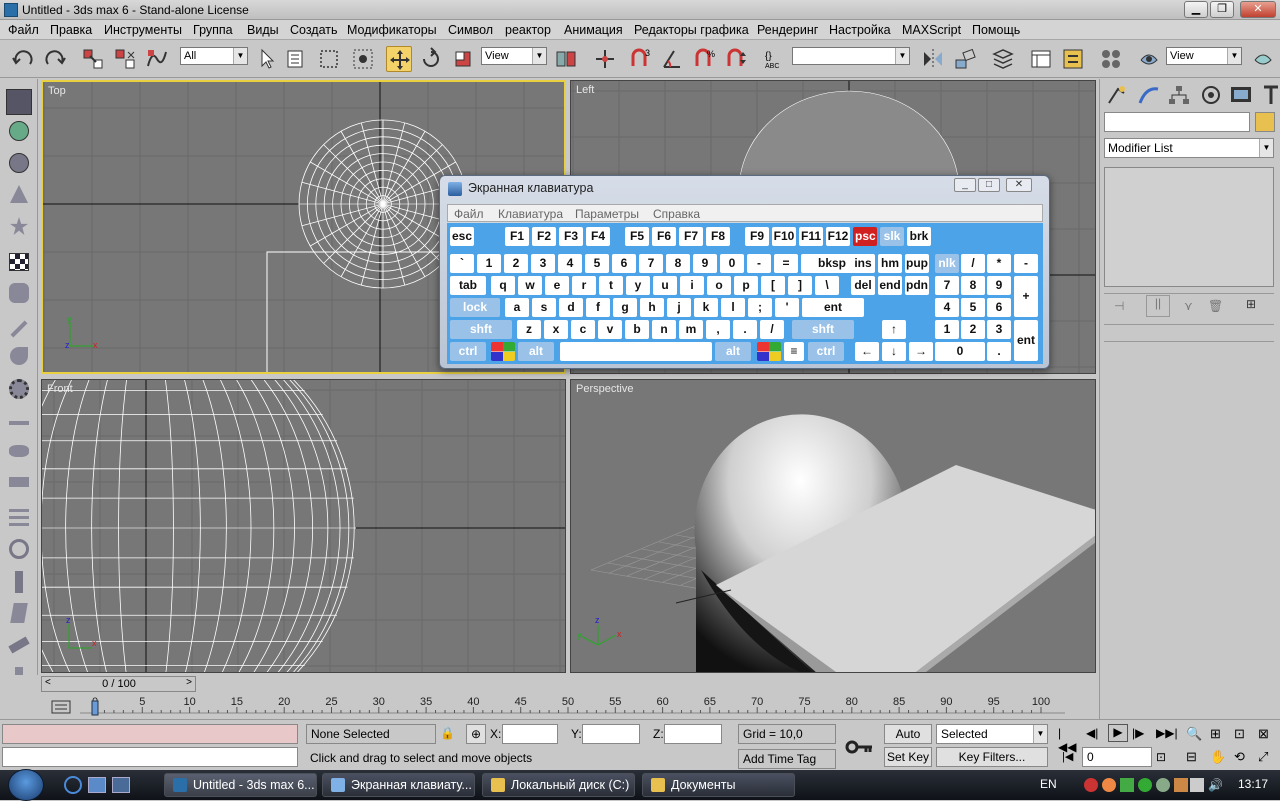 The width and height of the screenshot is (1280, 801). What do you see at coordinates (1181, 785) in the screenshot?
I see `tray-shield-icon` at bounding box center [1181, 785].